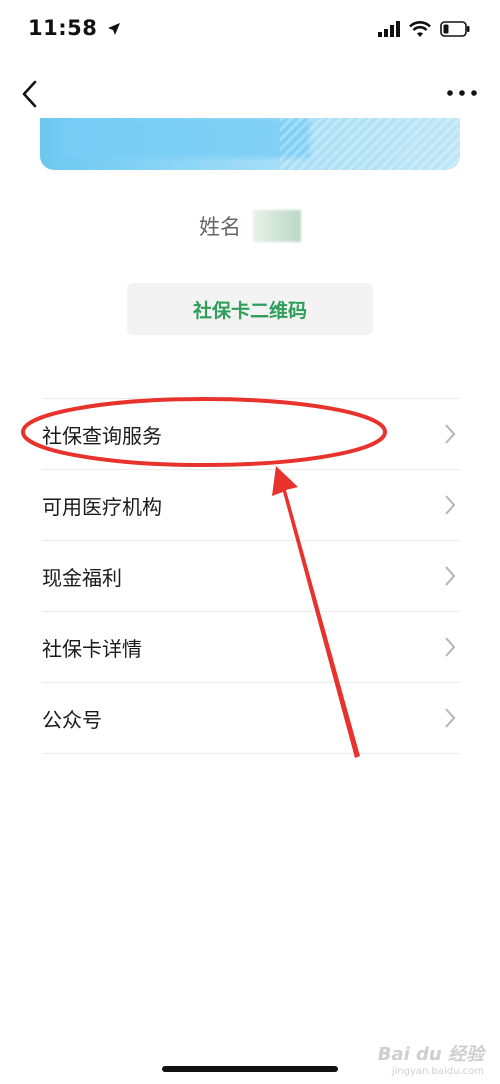 Image resolution: width=500 pixels, height=1084 pixels. I want to click on card-blur-region, so click(185, 138).